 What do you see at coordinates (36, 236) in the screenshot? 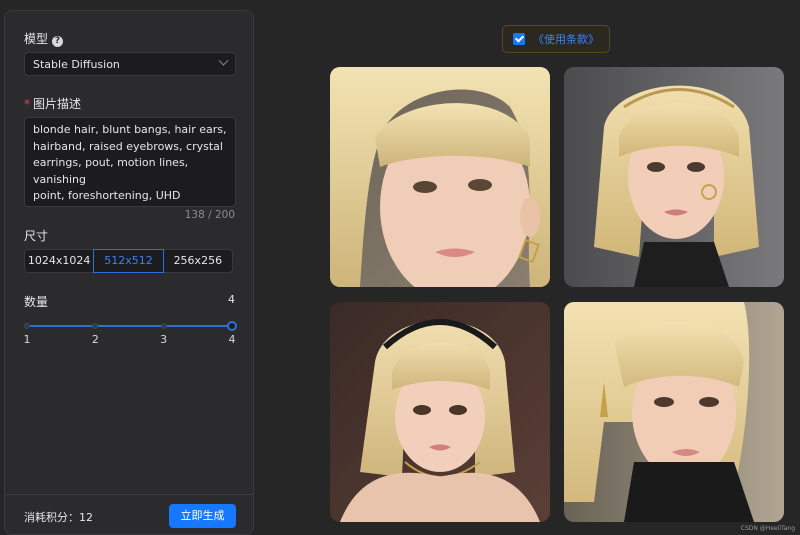
I see `size-label: 尺寸` at bounding box center [36, 236].